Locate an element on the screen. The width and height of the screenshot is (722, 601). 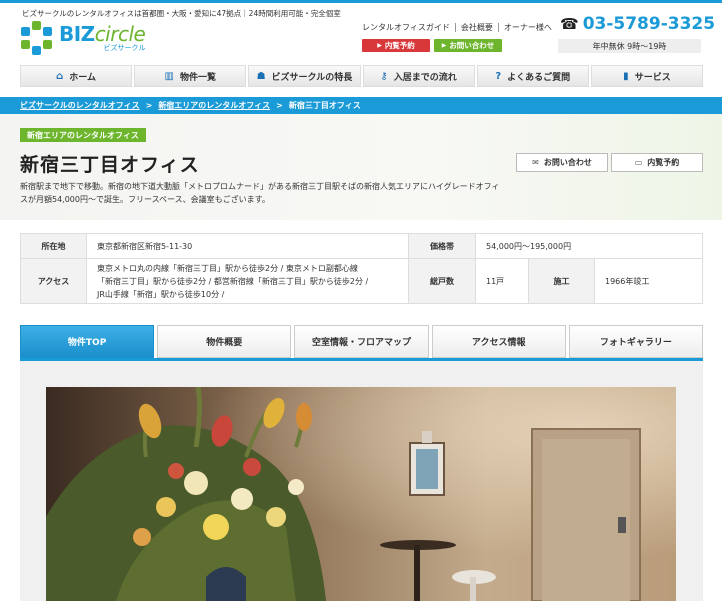
units-value: 11戸 is located at coordinates (502, 281).